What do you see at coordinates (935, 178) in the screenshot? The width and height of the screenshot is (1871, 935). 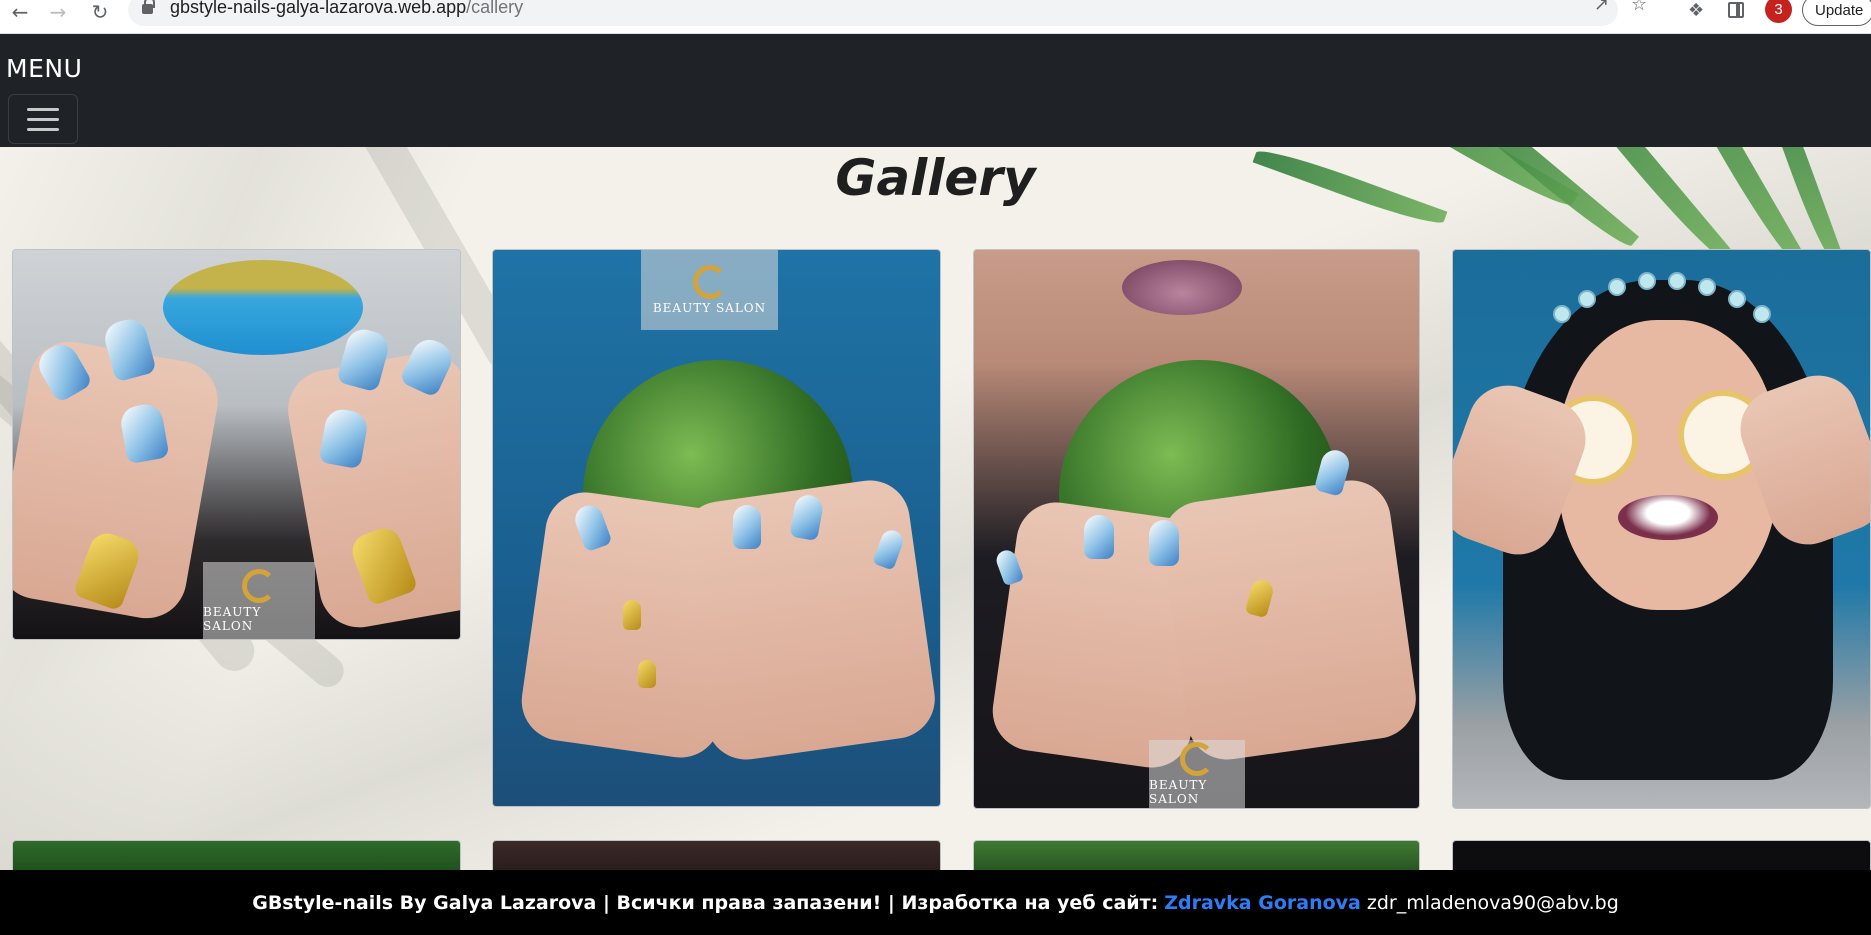 I see `page-title: Gallery` at bounding box center [935, 178].